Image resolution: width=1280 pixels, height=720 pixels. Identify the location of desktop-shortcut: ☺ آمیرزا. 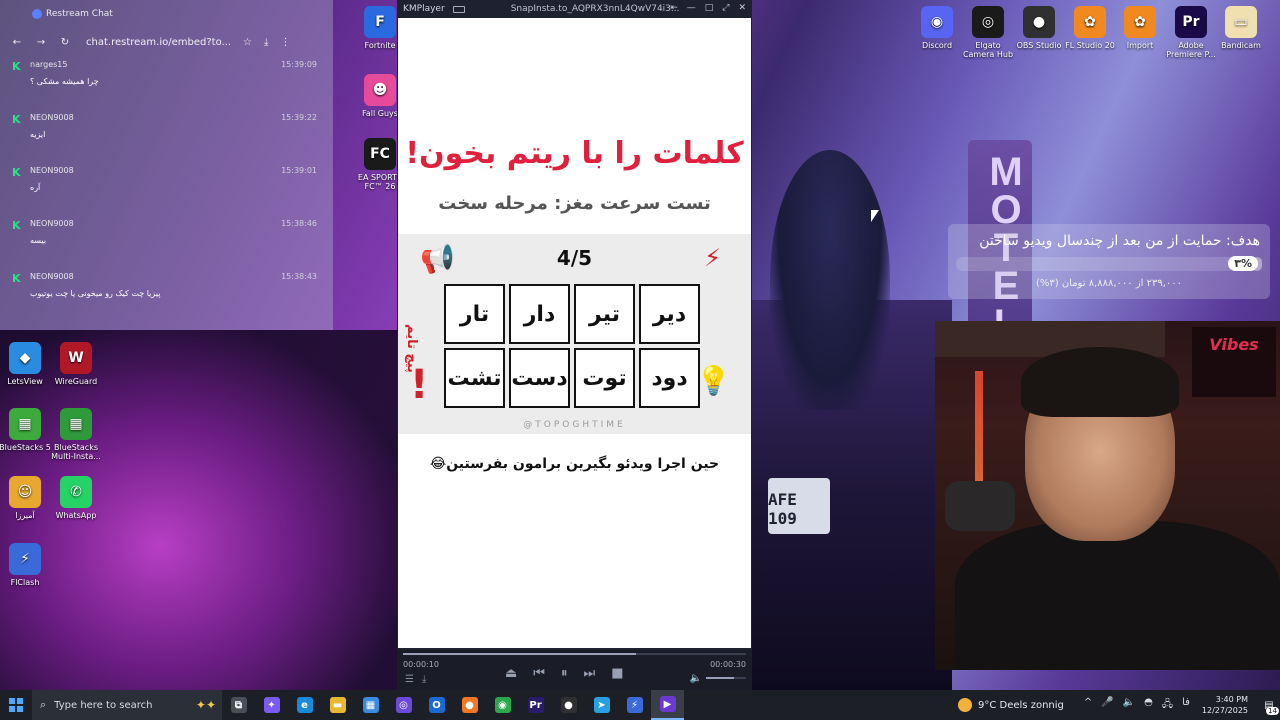
(26, 498).